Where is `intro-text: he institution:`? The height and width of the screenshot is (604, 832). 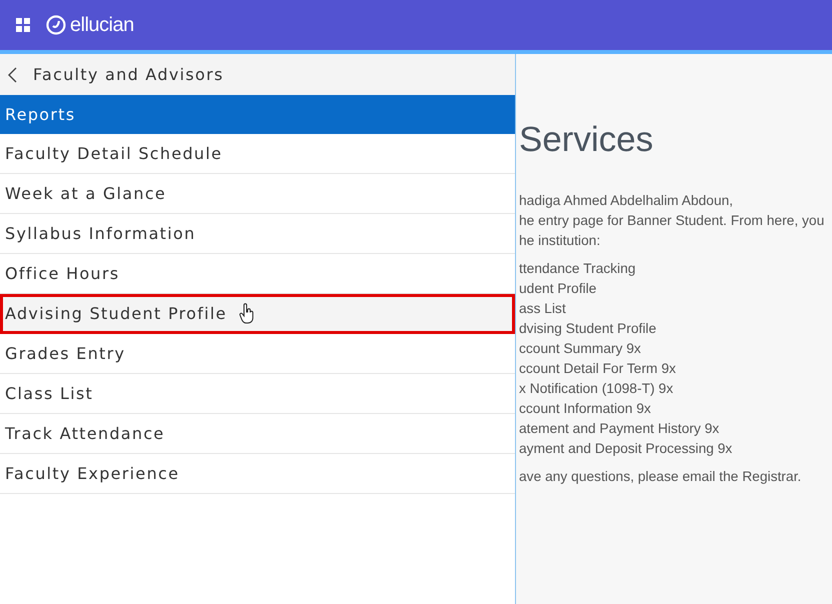 intro-text: he institution: is located at coordinates (559, 241).